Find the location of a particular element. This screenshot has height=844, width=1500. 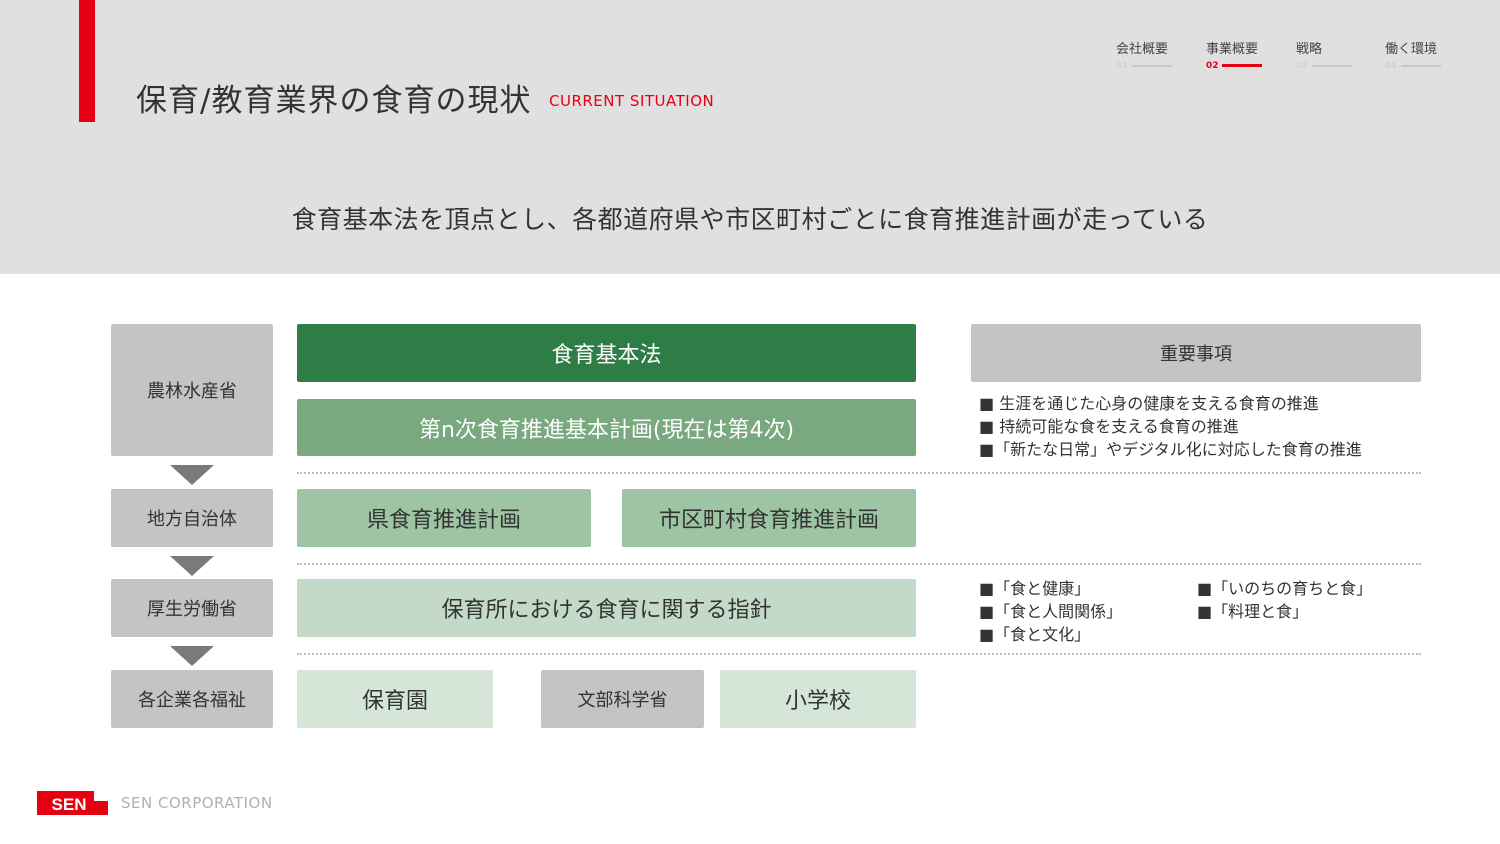

nav-item-number: 03 is located at coordinates (1302, 66).